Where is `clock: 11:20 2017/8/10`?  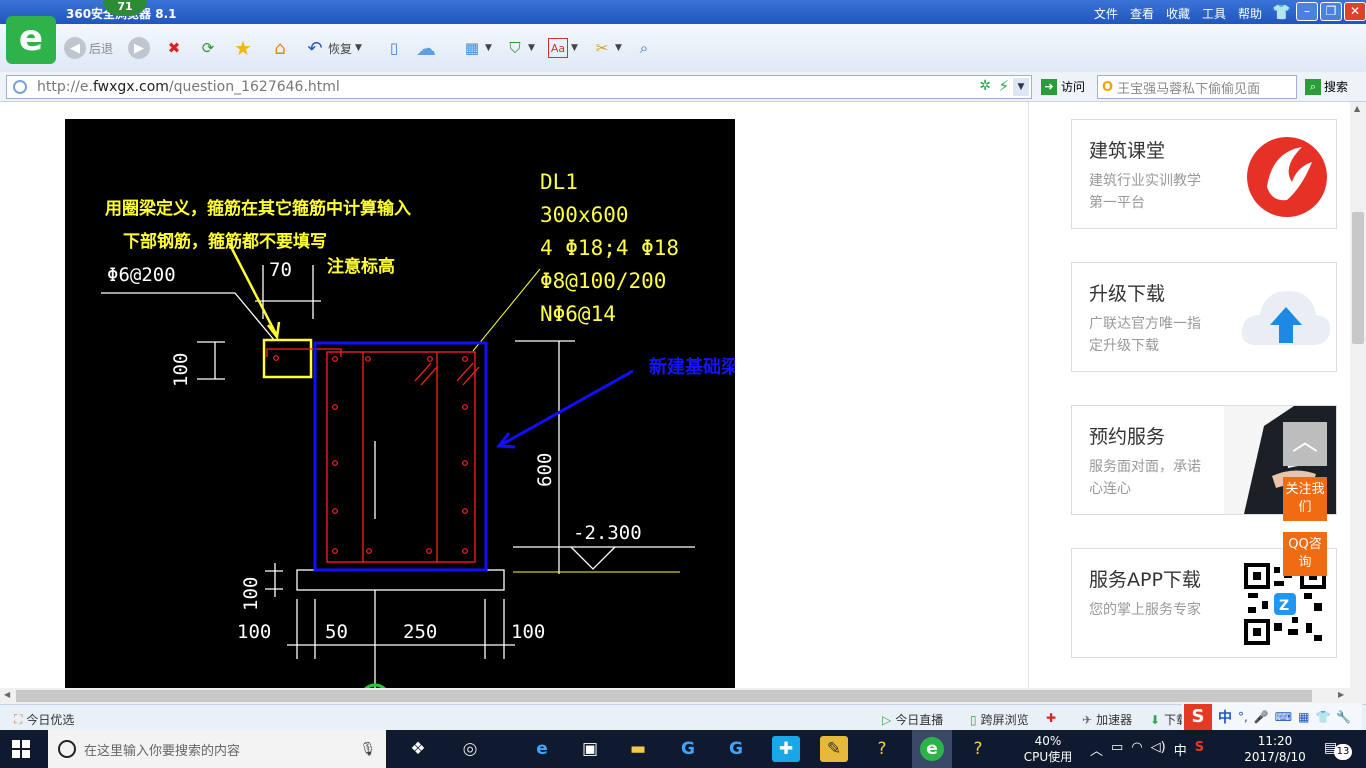
clock: 11:20 2017/8/10 is located at coordinates (1275, 749).